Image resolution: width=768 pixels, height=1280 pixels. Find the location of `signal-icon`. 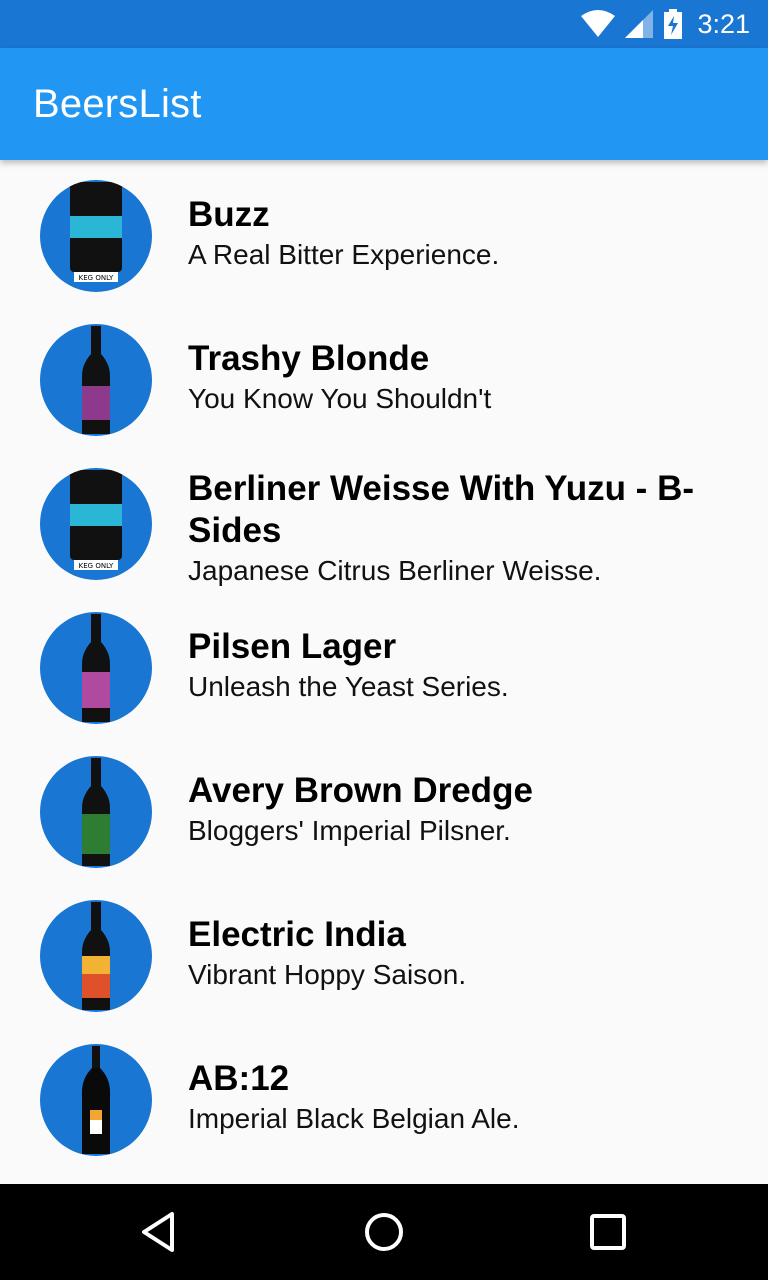

signal-icon is located at coordinates (639, 24).